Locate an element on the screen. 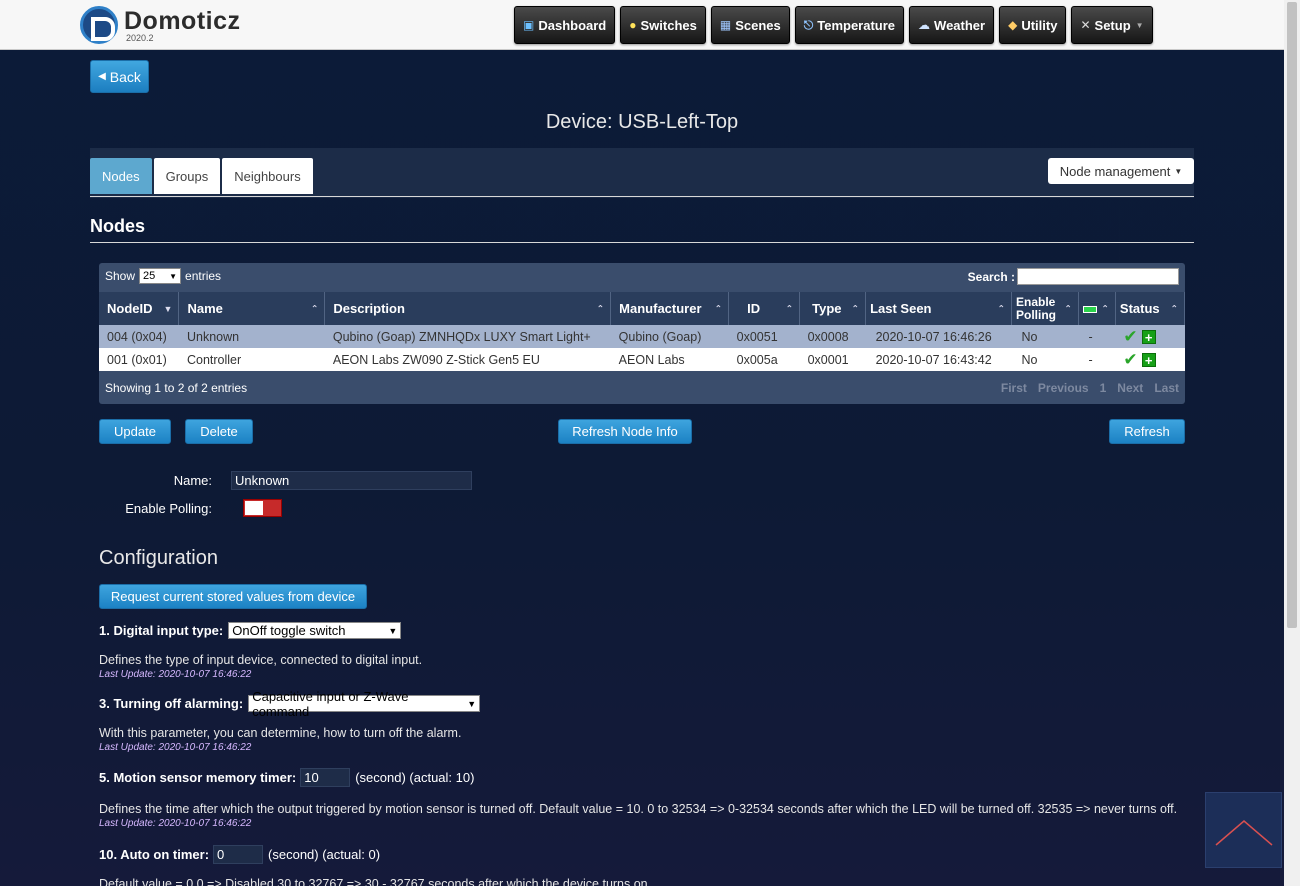 This screenshot has width=1300, height=886. table-search: Search : is located at coordinates (1073, 276).